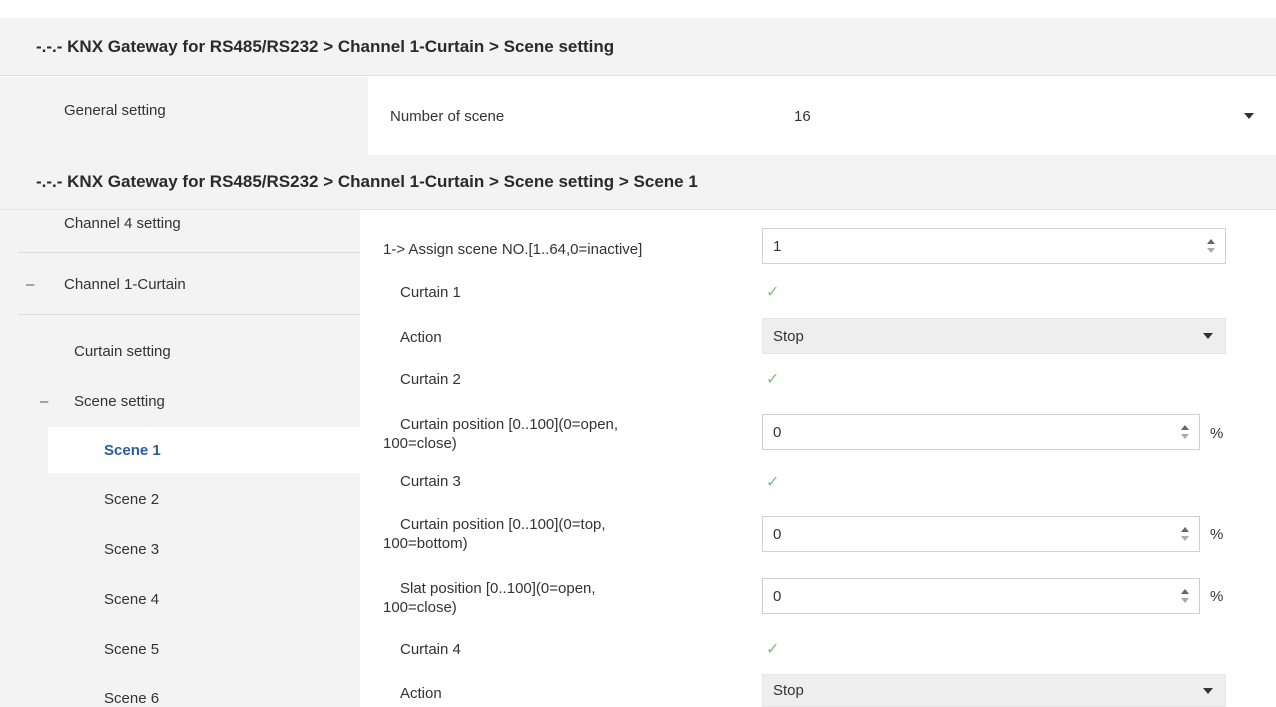 The width and height of the screenshot is (1276, 707). I want to click on curtain-2-position-label-line2: 100=close), so click(420, 443).